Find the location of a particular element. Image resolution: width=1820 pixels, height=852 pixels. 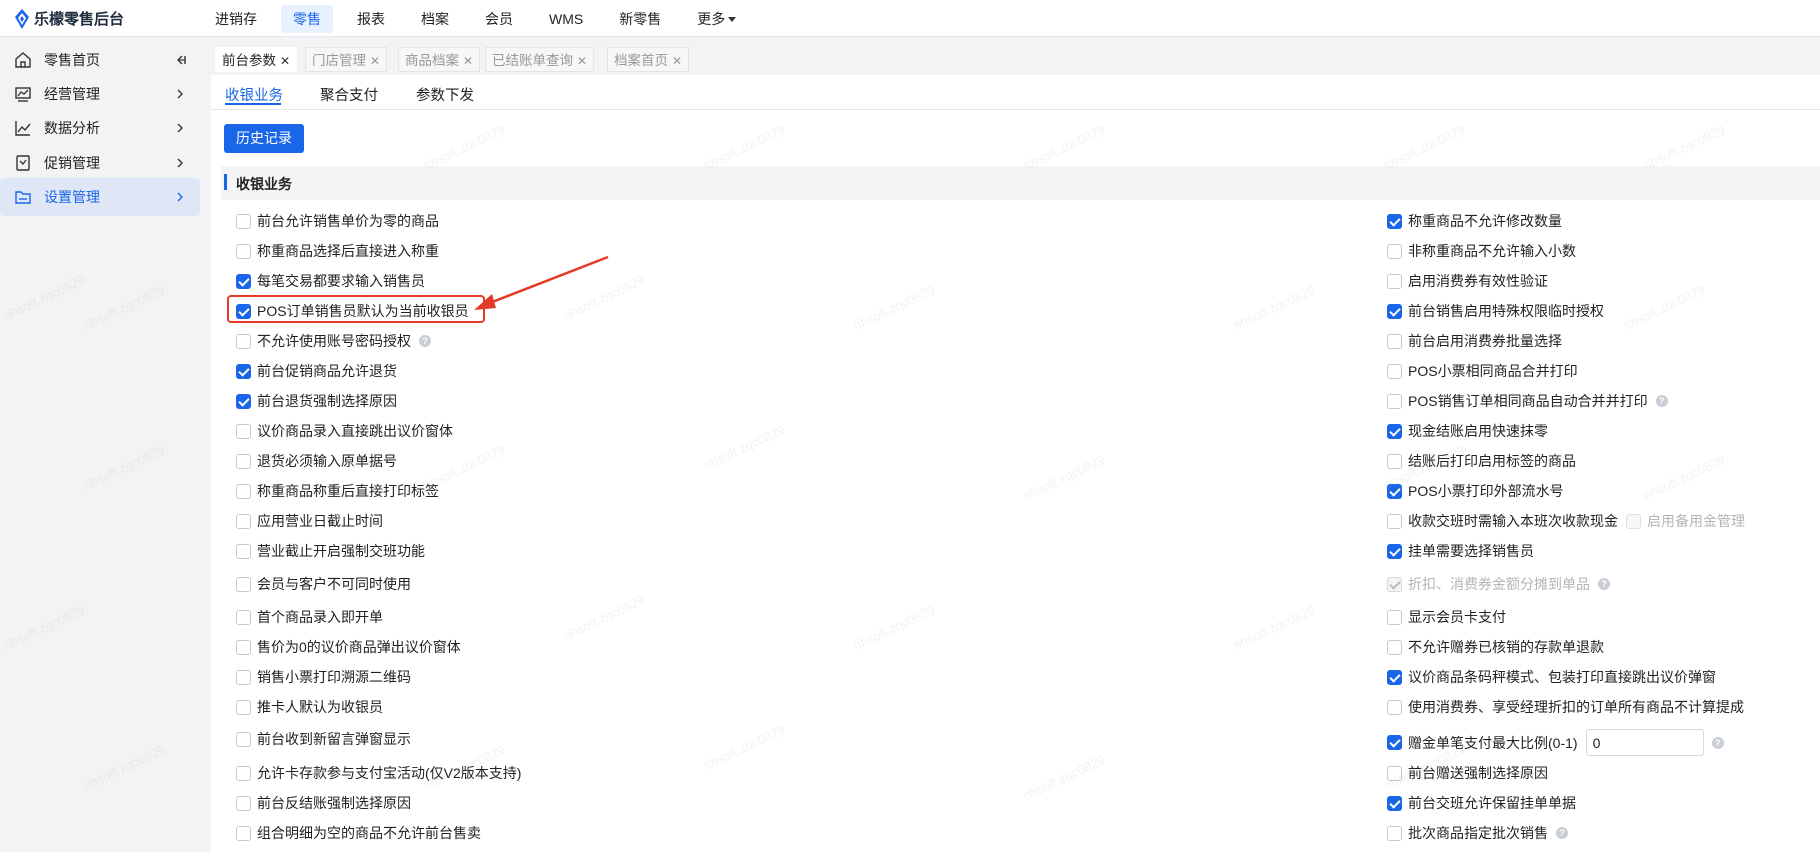

topnav-item: 零售 is located at coordinates (307, 18).